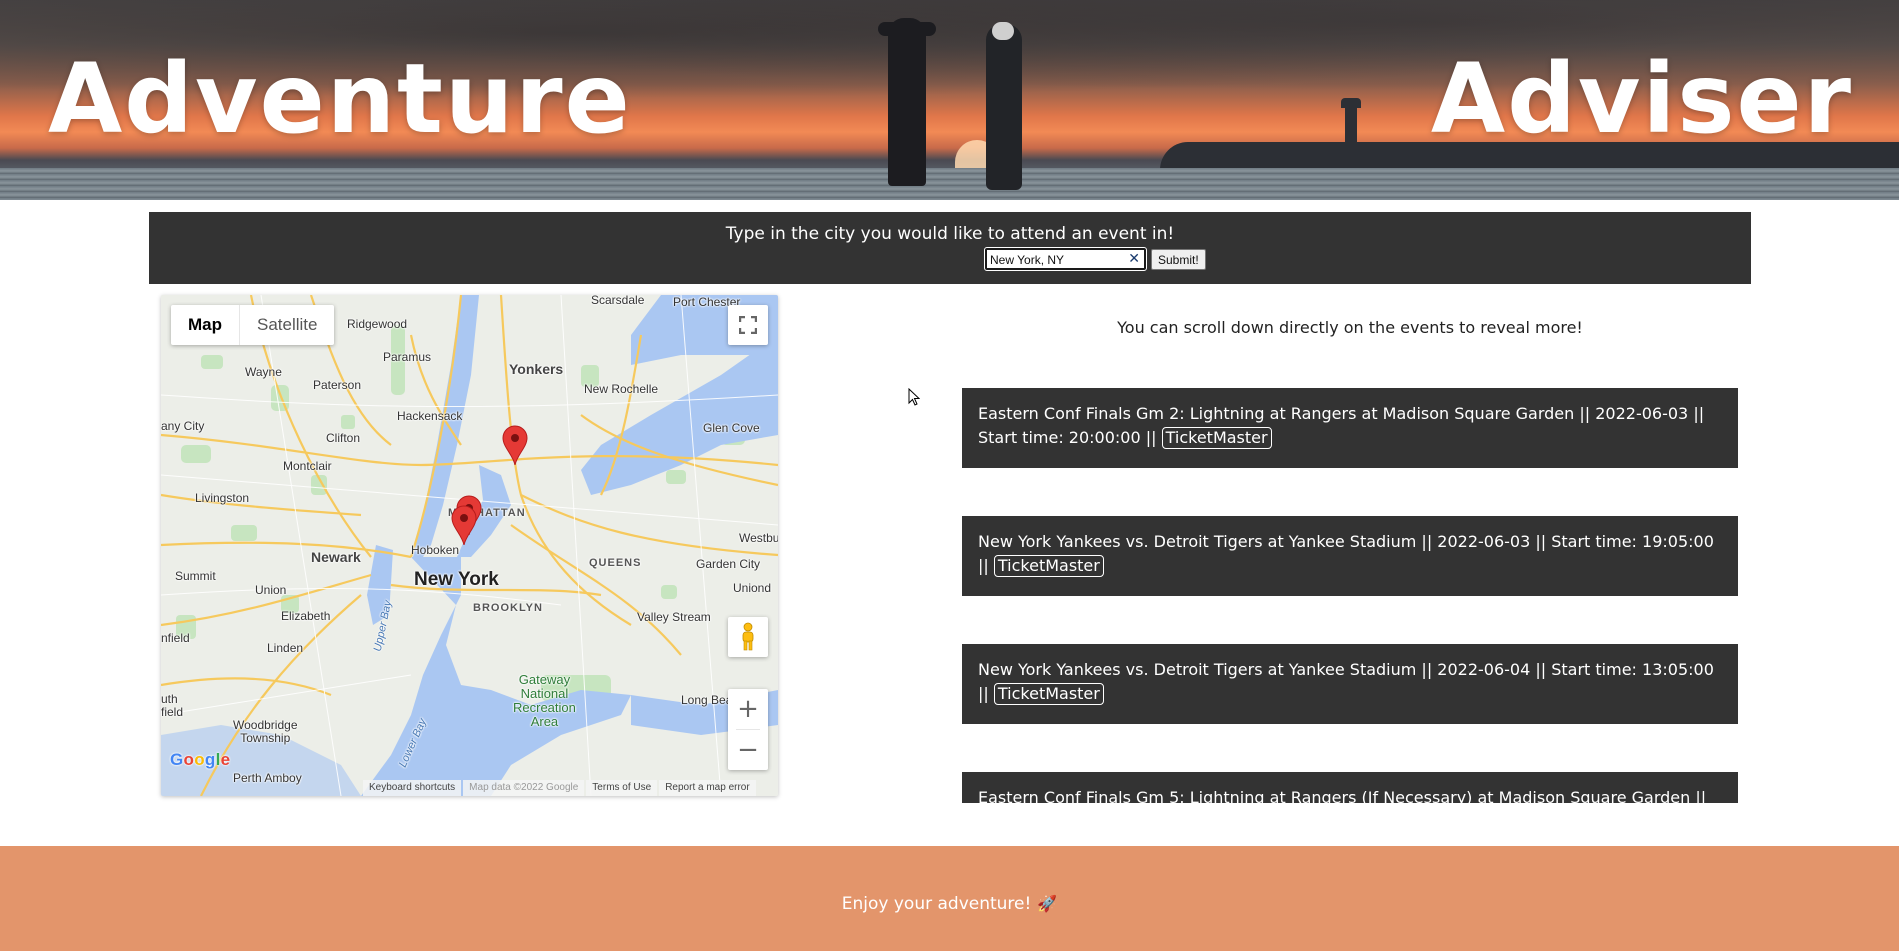 This screenshot has height=951, width=1899. What do you see at coordinates (1003, 31) in the screenshot?
I see `hero-person-right-head` at bounding box center [1003, 31].